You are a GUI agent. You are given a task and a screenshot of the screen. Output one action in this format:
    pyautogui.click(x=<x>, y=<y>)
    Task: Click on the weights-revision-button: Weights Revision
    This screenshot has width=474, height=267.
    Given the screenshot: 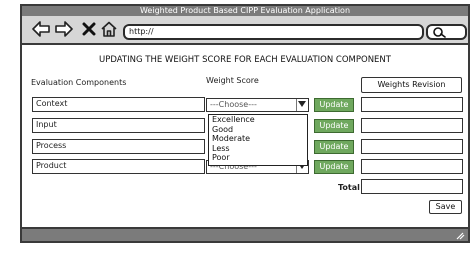 What is the action you would take?
    pyautogui.click(x=411, y=85)
    